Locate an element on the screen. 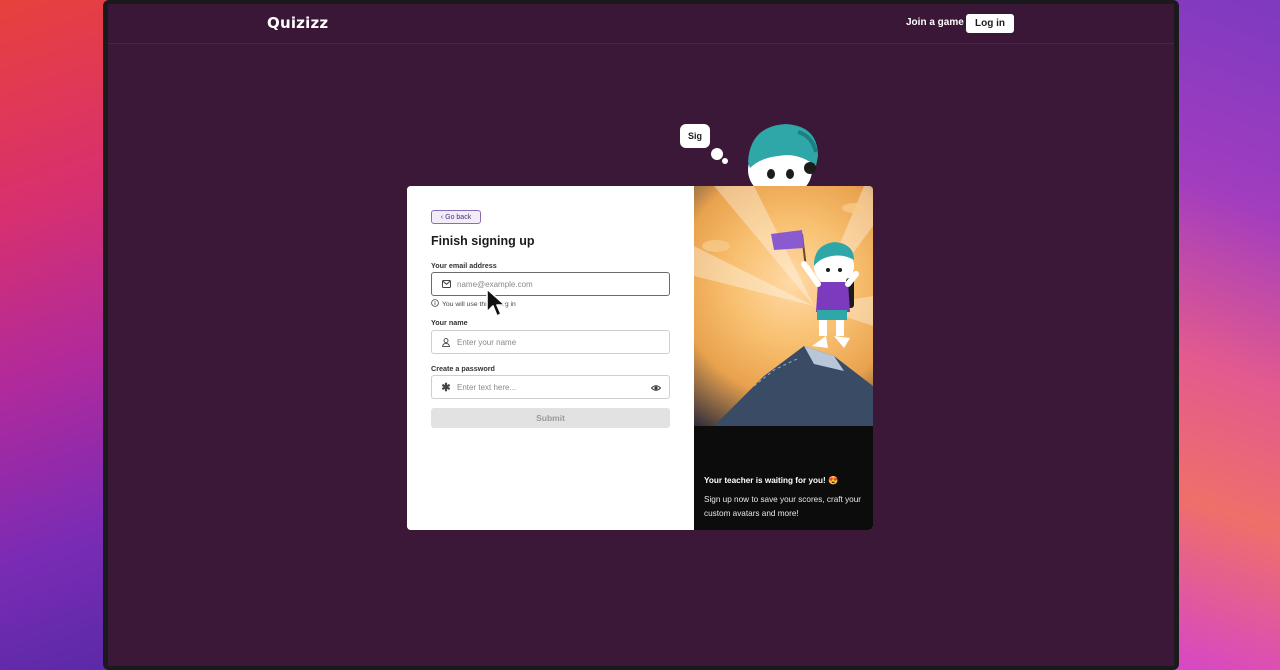 This screenshot has width=1280, height=670. name-label: Your name is located at coordinates (449, 322).